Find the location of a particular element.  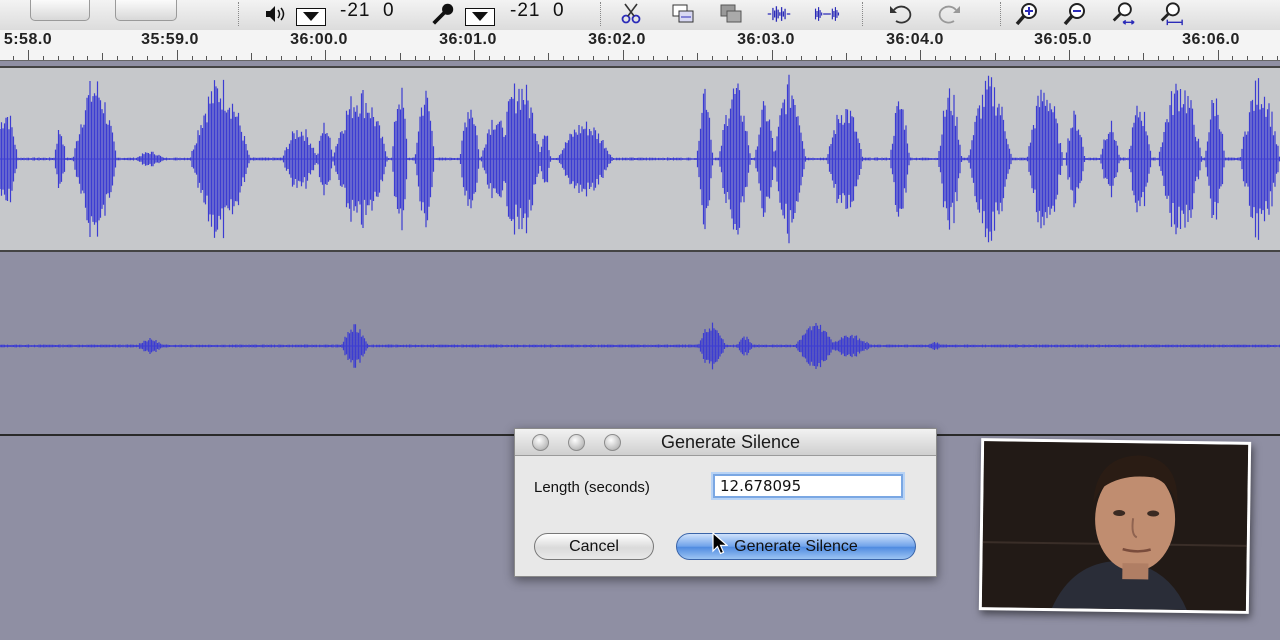

ruler-label: 35:59.0 is located at coordinates (170, 39).